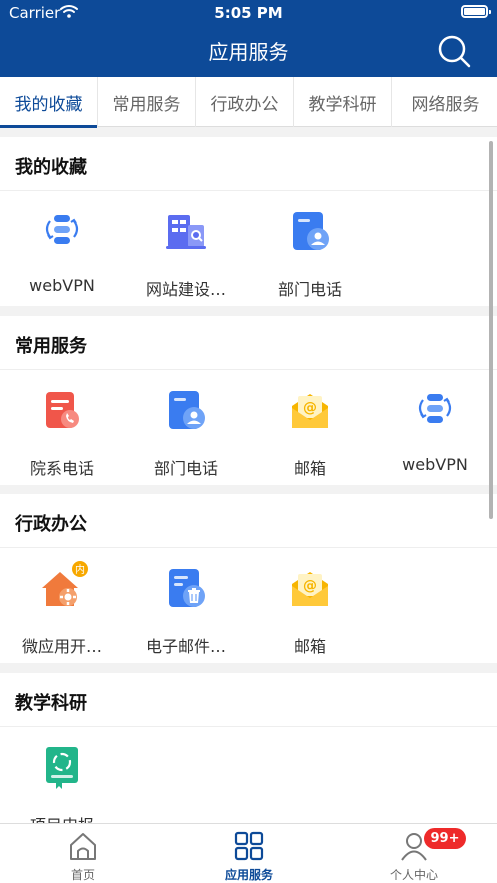 Image resolution: width=497 pixels, height=883 pixels. Describe the element at coordinates (249, 846) in the screenshot. I see `apps-grid-icon` at that location.